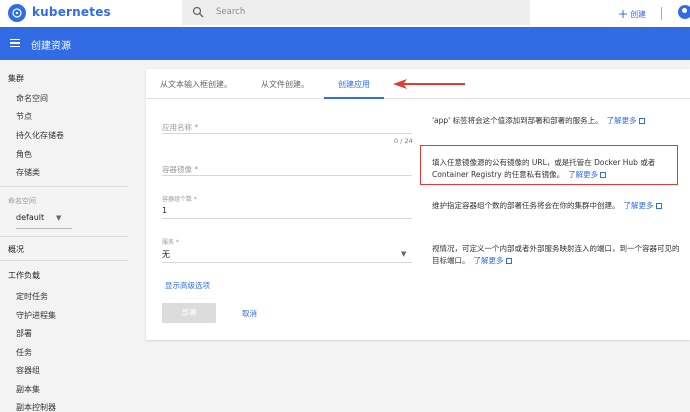 The height and width of the screenshot is (412, 690). Describe the element at coordinates (24, 352) in the screenshot. I see `sidebar-item-jobs: 任务` at that location.